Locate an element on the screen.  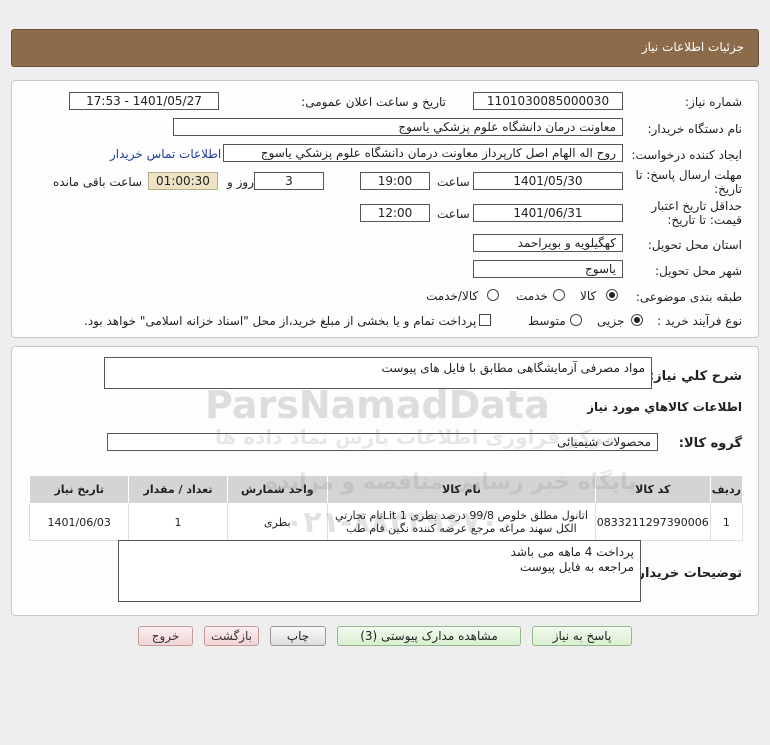
announce-label: تاریخ و ساعت اعلان عمومی: is located at coordinates (373, 102).